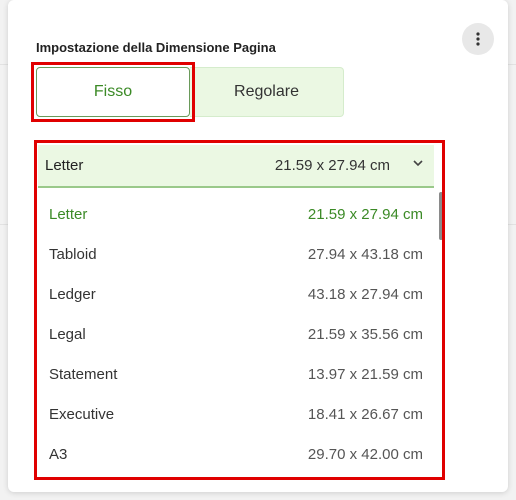 The width and height of the screenshot is (516, 500). What do you see at coordinates (64, 165) in the screenshot?
I see `dropdown-selected-name: Letter` at bounding box center [64, 165].